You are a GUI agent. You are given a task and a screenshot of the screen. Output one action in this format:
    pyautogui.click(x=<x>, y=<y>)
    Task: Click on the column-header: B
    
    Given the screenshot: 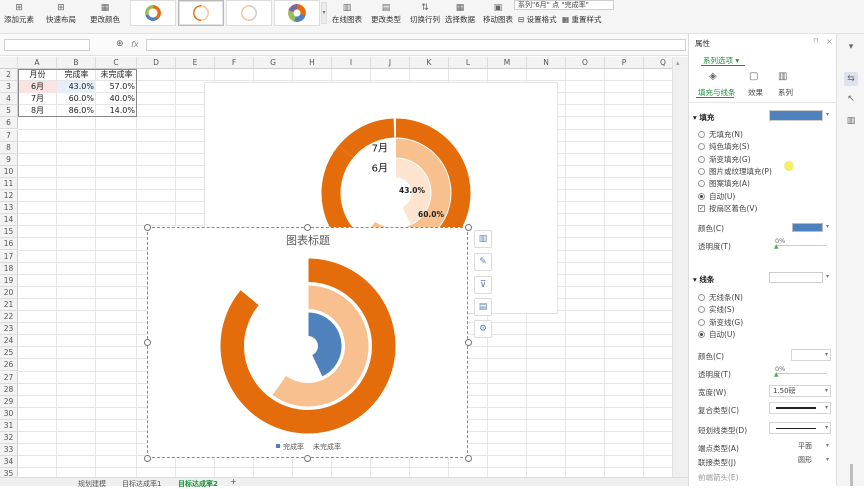 What is the action you would take?
    pyautogui.click(x=76, y=63)
    